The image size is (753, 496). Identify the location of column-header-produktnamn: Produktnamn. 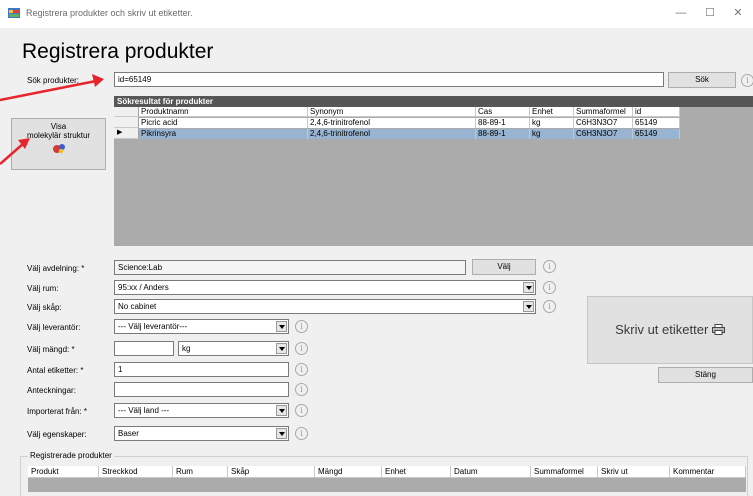
(223, 112).